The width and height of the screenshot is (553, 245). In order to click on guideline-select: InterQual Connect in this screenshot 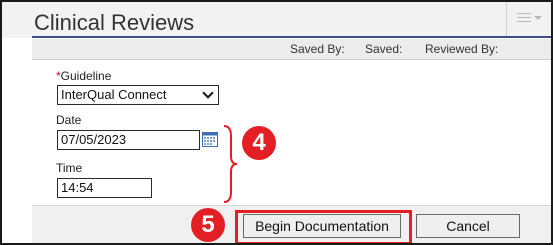, I will do `click(138, 95)`.